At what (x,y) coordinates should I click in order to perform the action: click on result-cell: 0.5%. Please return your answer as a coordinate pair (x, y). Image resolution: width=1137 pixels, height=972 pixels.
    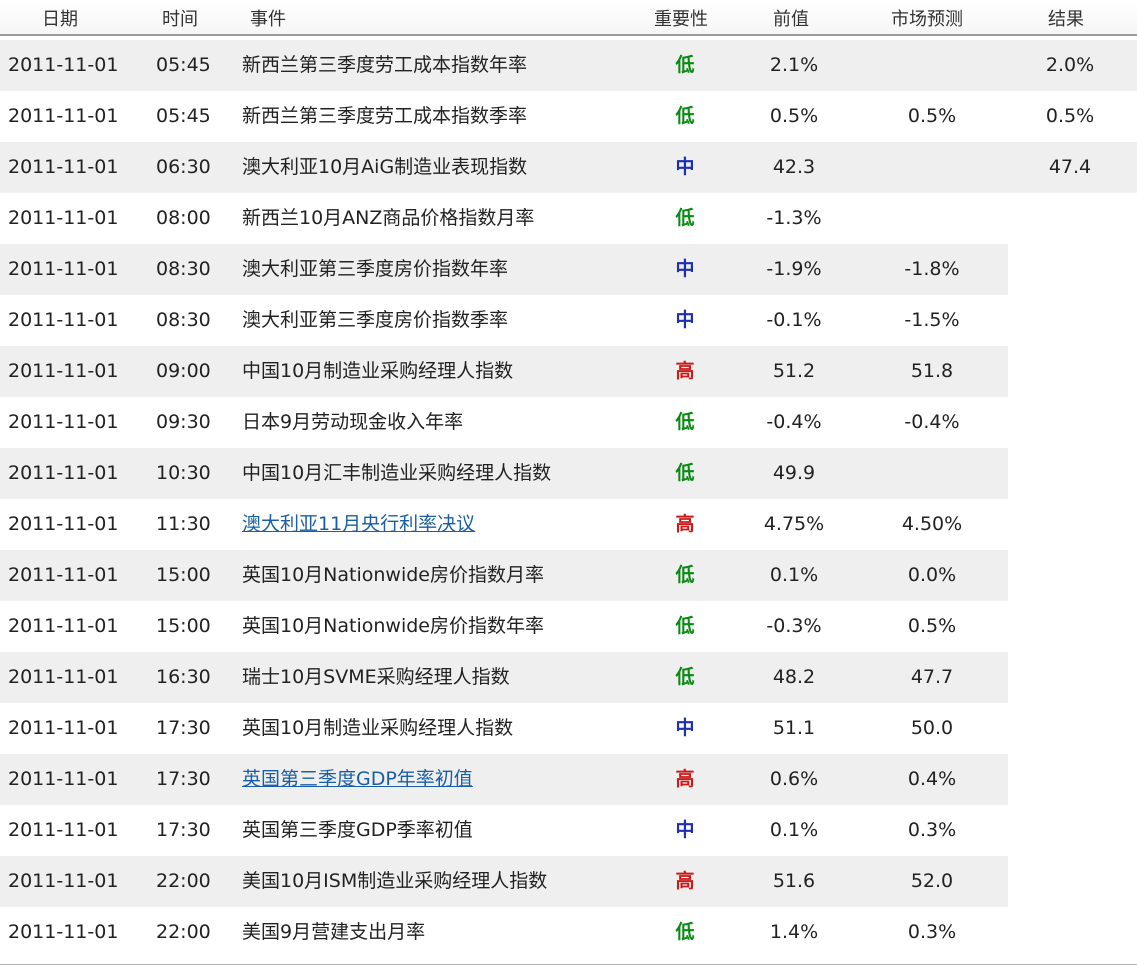
    Looking at the image, I should click on (1070, 116).